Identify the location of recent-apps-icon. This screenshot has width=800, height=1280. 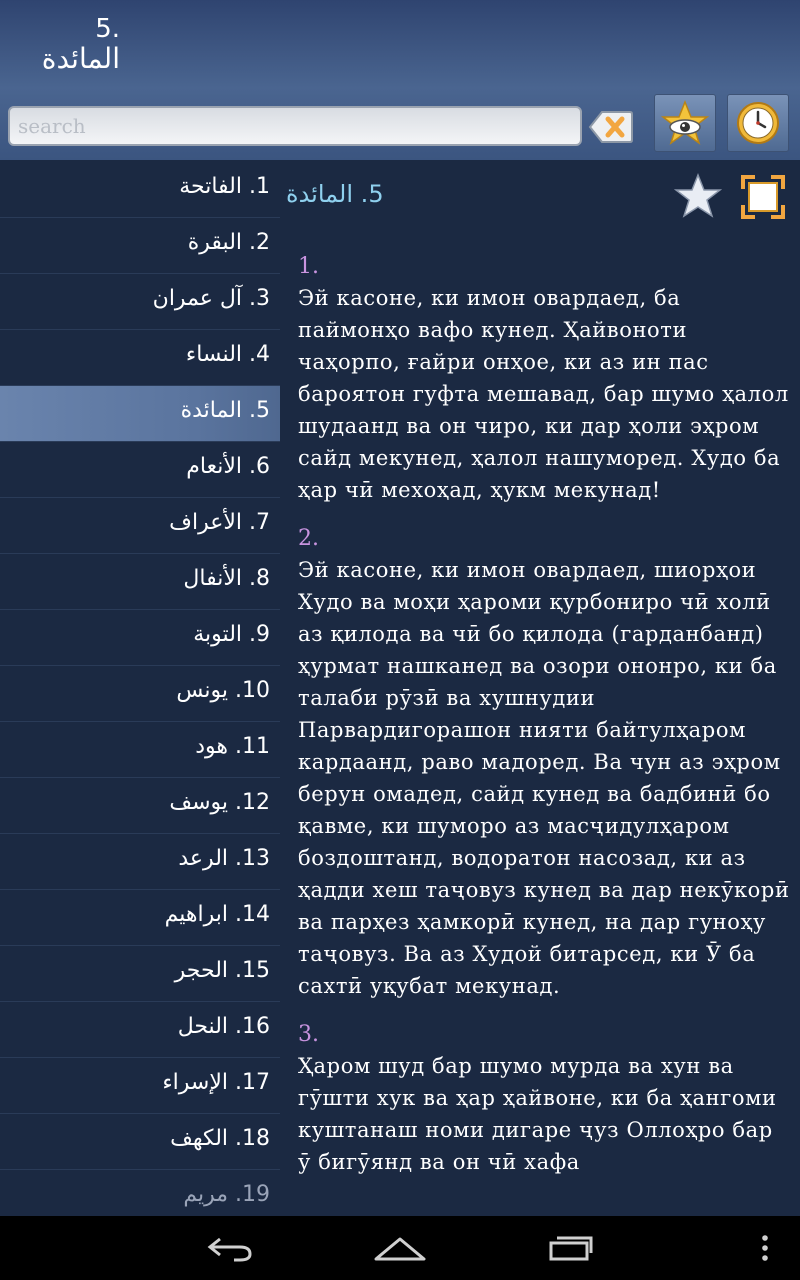
(571, 1248).